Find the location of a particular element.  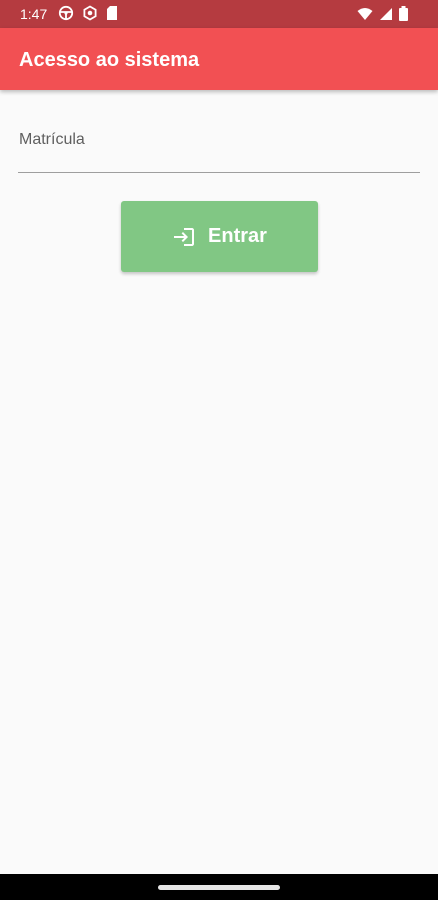

matricula-field-underline is located at coordinates (219, 172).